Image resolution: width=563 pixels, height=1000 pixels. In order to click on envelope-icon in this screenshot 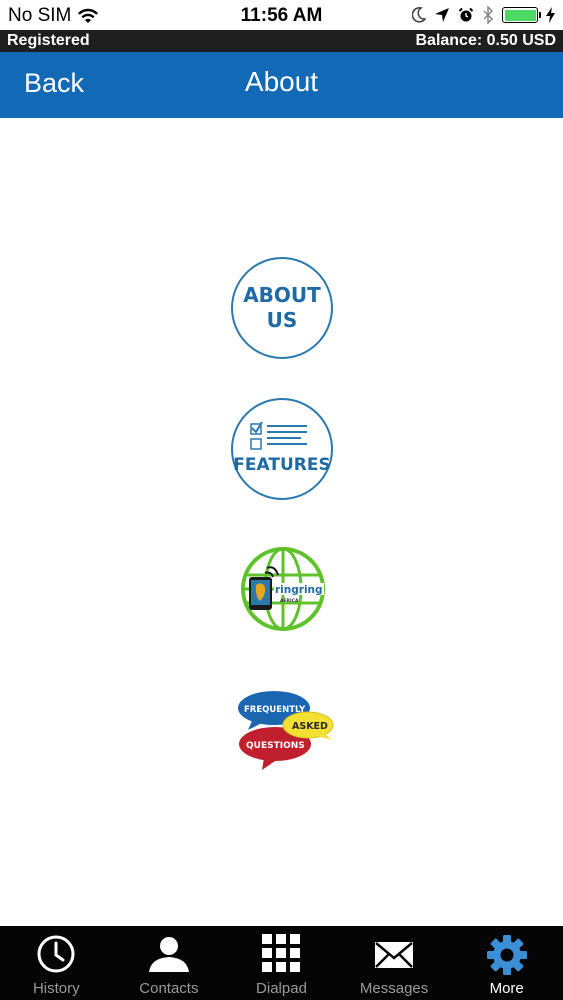, I will do `click(394, 955)`.